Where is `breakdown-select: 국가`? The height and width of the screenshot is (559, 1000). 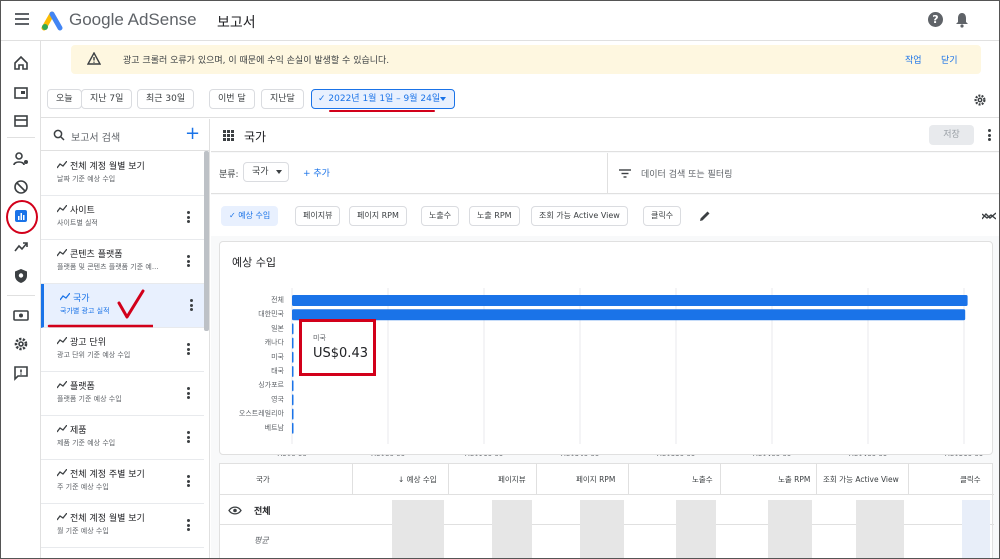
breakdown-select: 국가 is located at coordinates (266, 172).